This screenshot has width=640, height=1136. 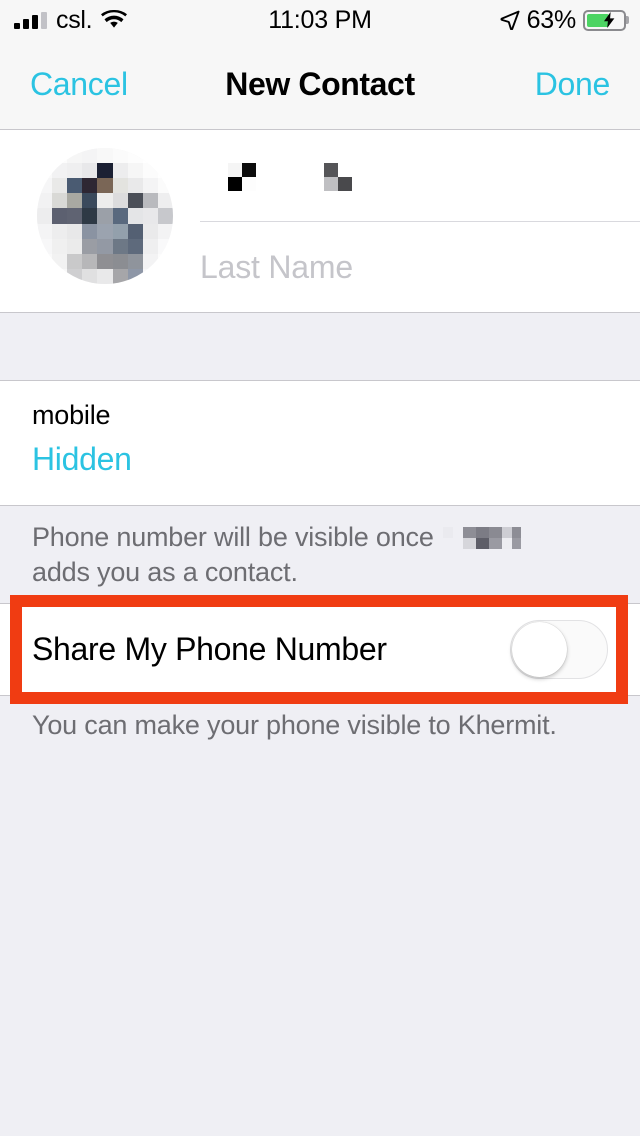 What do you see at coordinates (481, 536) in the screenshot?
I see `redacted-contact-name` at bounding box center [481, 536].